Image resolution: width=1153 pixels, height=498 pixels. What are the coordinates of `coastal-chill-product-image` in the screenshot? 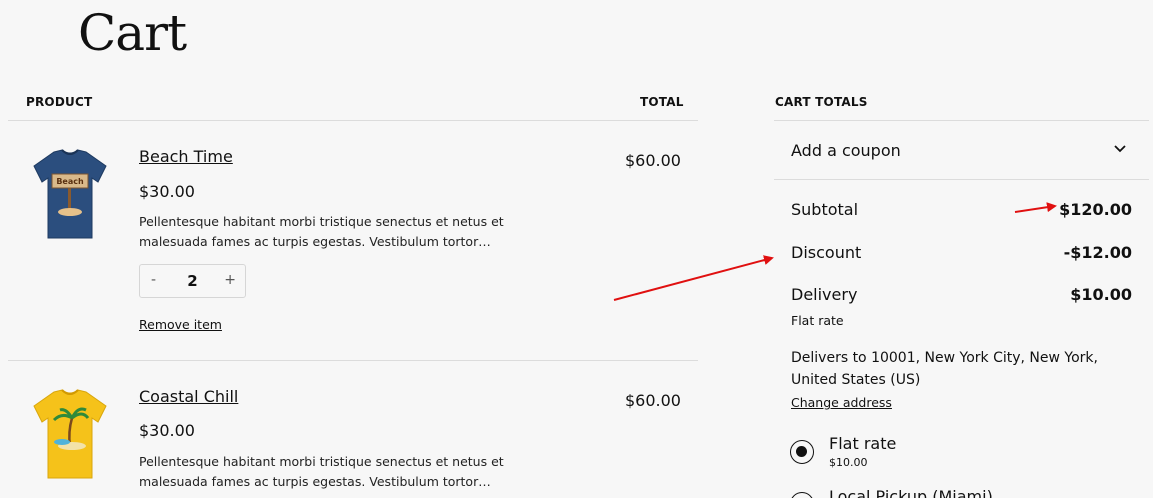 It's located at (70, 434).